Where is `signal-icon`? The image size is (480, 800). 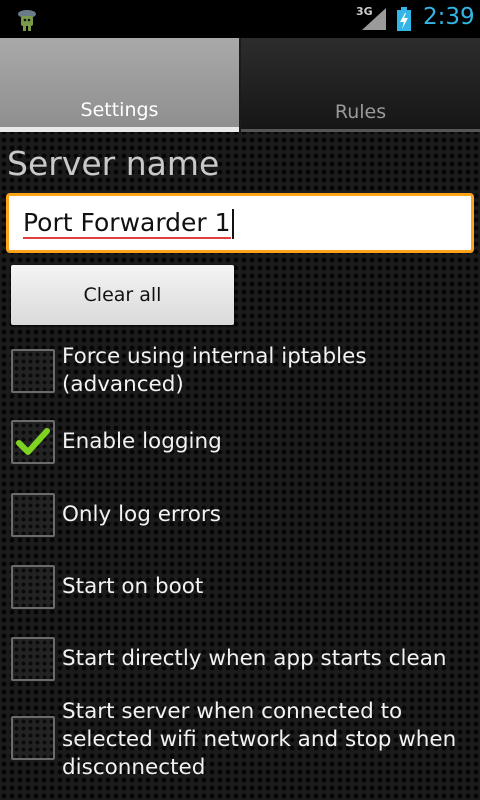 signal-icon is located at coordinates (374, 19).